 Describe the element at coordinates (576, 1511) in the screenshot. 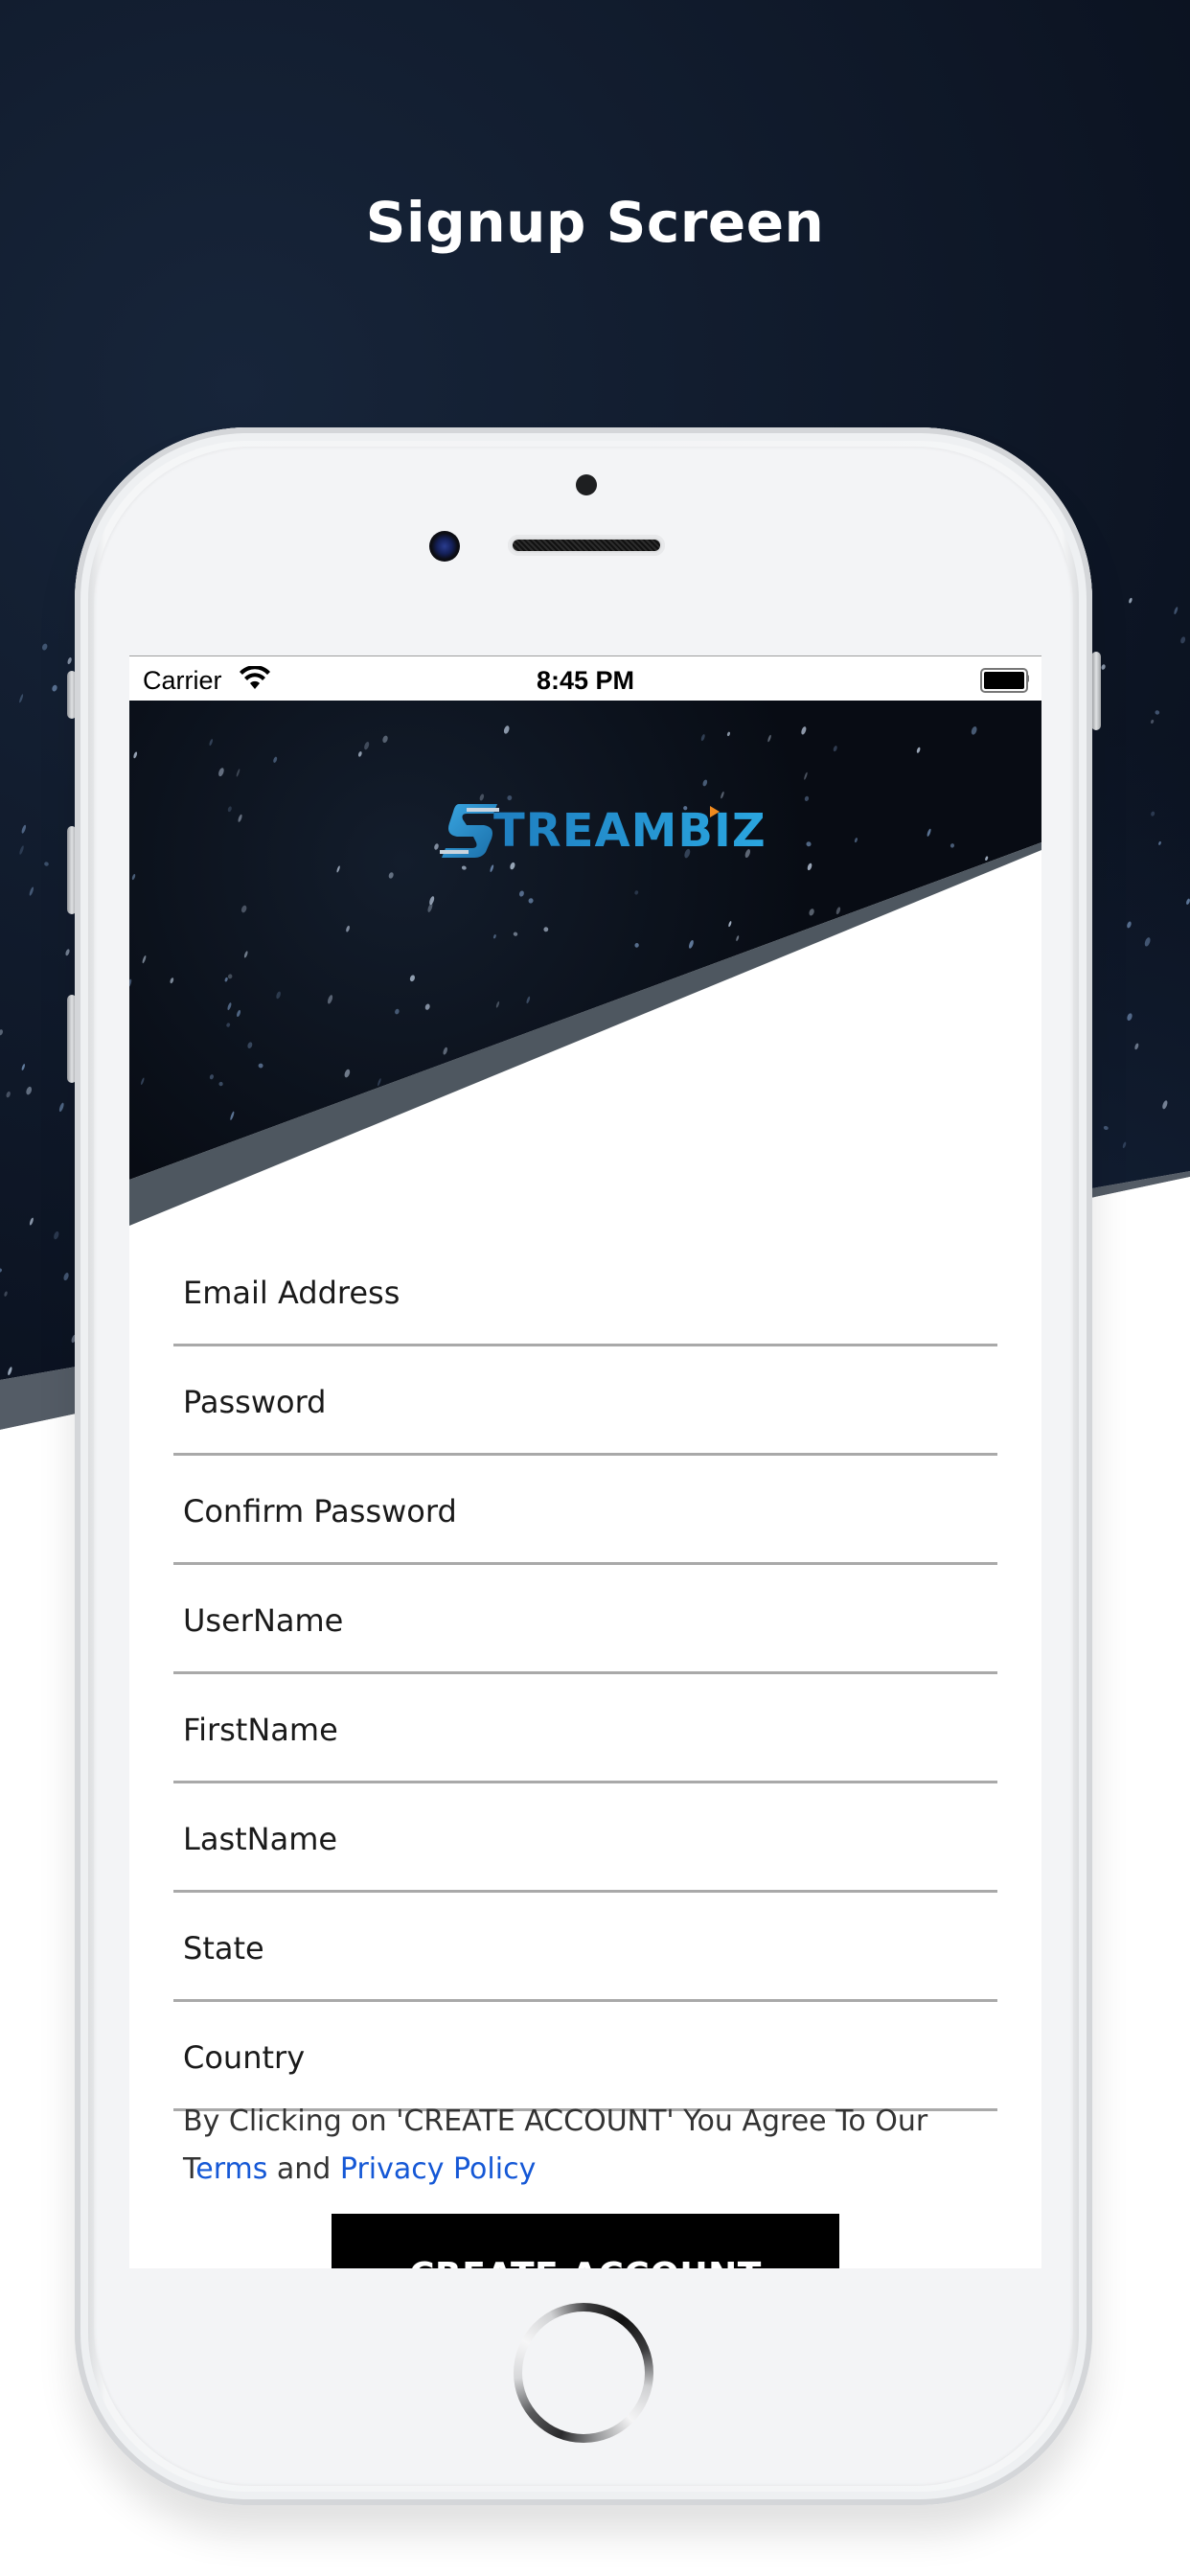

I see `confirm-password-input` at that location.